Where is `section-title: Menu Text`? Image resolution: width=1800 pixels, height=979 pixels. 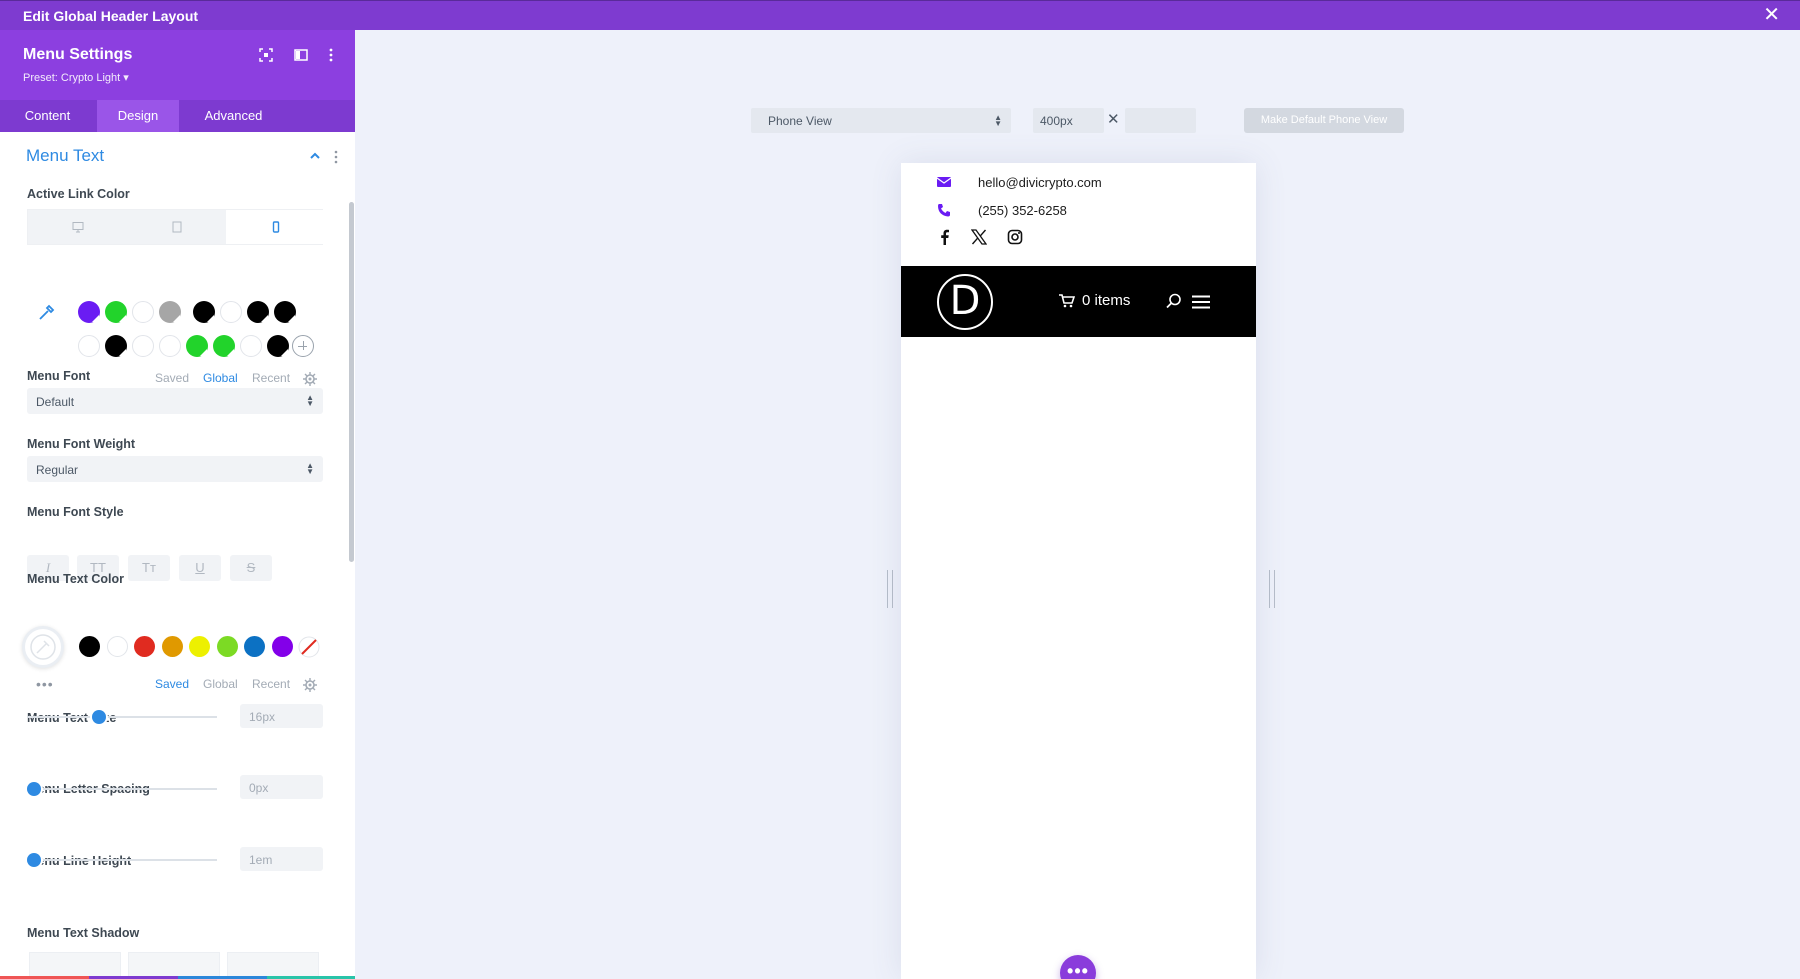 section-title: Menu Text is located at coordinates (65, 156).